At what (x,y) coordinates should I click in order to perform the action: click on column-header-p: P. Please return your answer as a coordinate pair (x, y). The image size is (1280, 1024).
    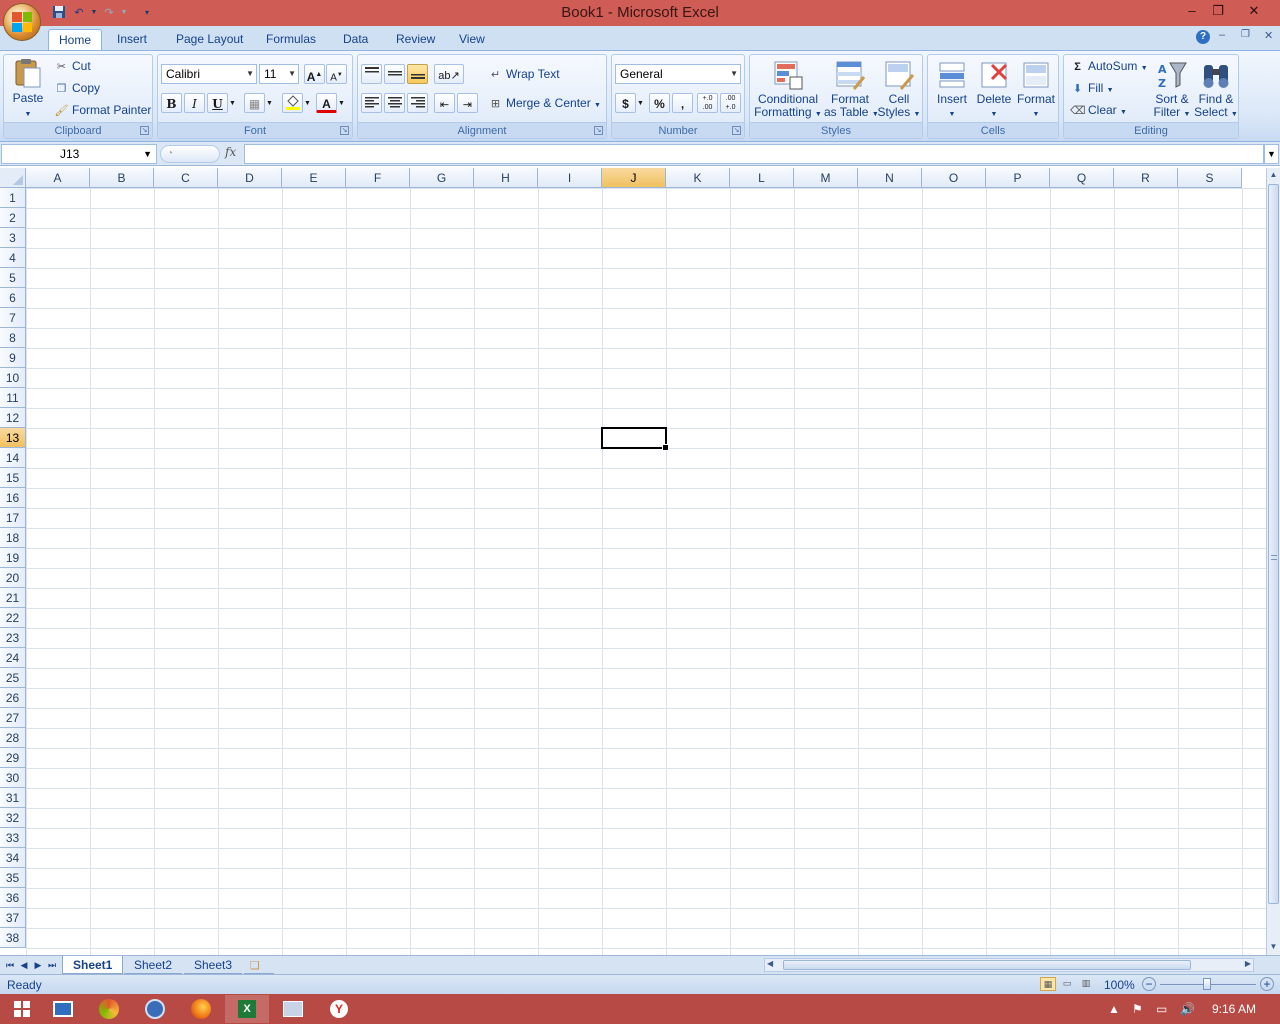
    Looking at the image, I should click on (1018, 178).